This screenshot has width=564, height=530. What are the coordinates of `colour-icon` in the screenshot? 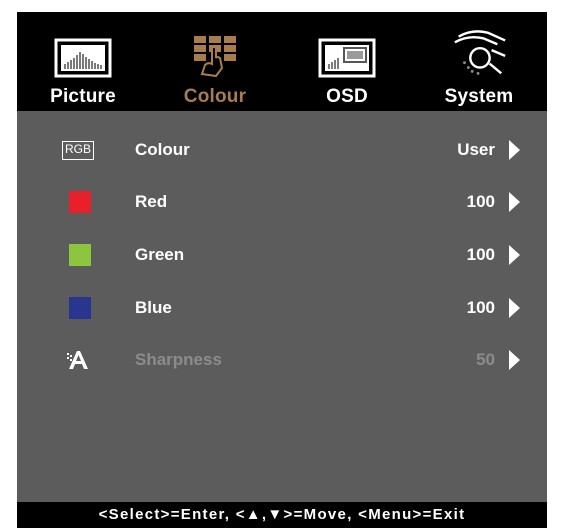 It's located at (215, 56).